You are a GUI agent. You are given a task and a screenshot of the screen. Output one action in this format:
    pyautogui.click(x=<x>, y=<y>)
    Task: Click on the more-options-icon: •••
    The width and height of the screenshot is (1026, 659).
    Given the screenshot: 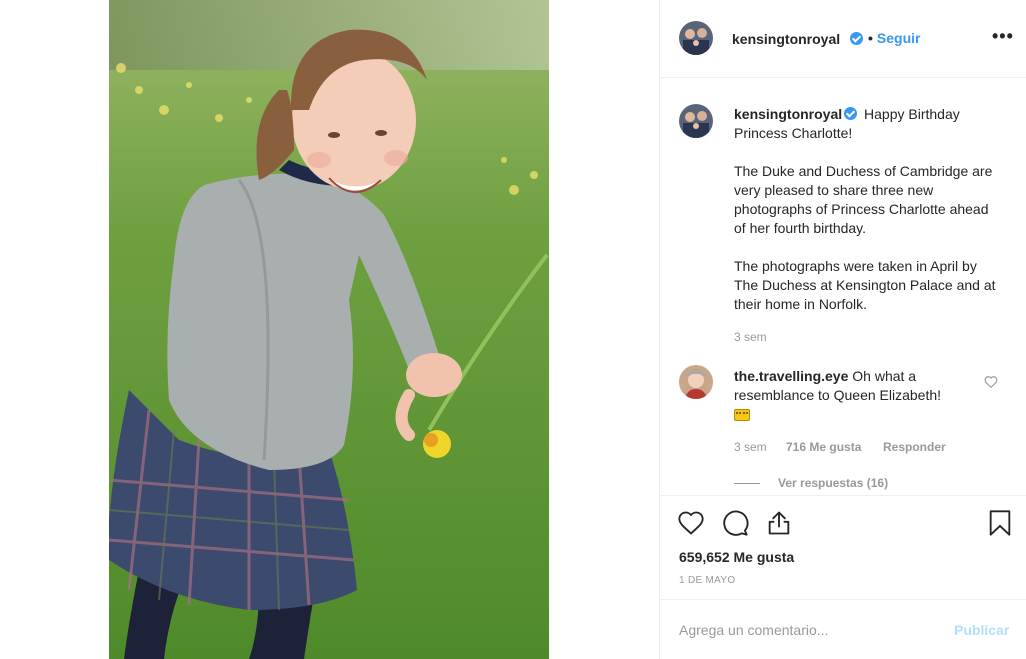 What is the action you would take?
    pyautogui.click(x=1003, y=36)
    